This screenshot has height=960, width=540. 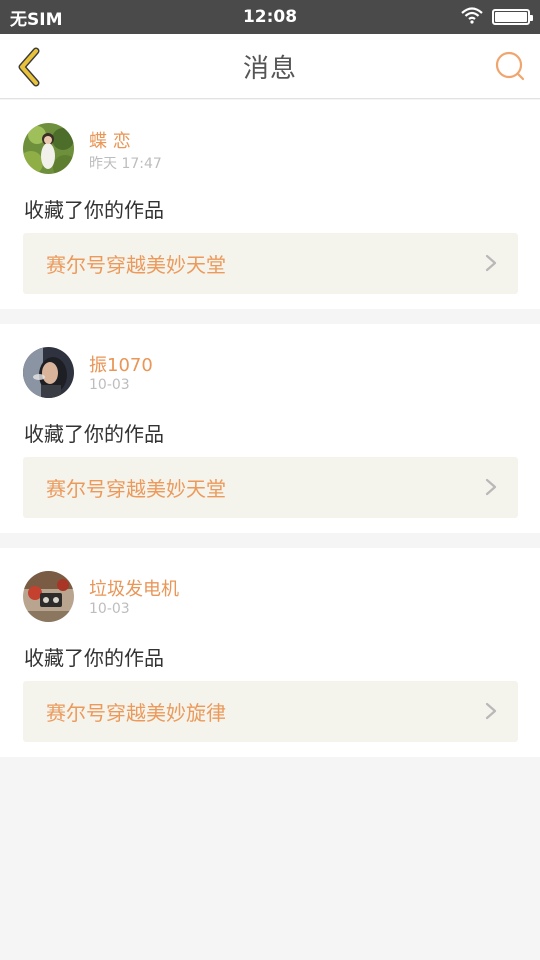 I want to click on chevron-left-icon, so click(x=29, y=67).